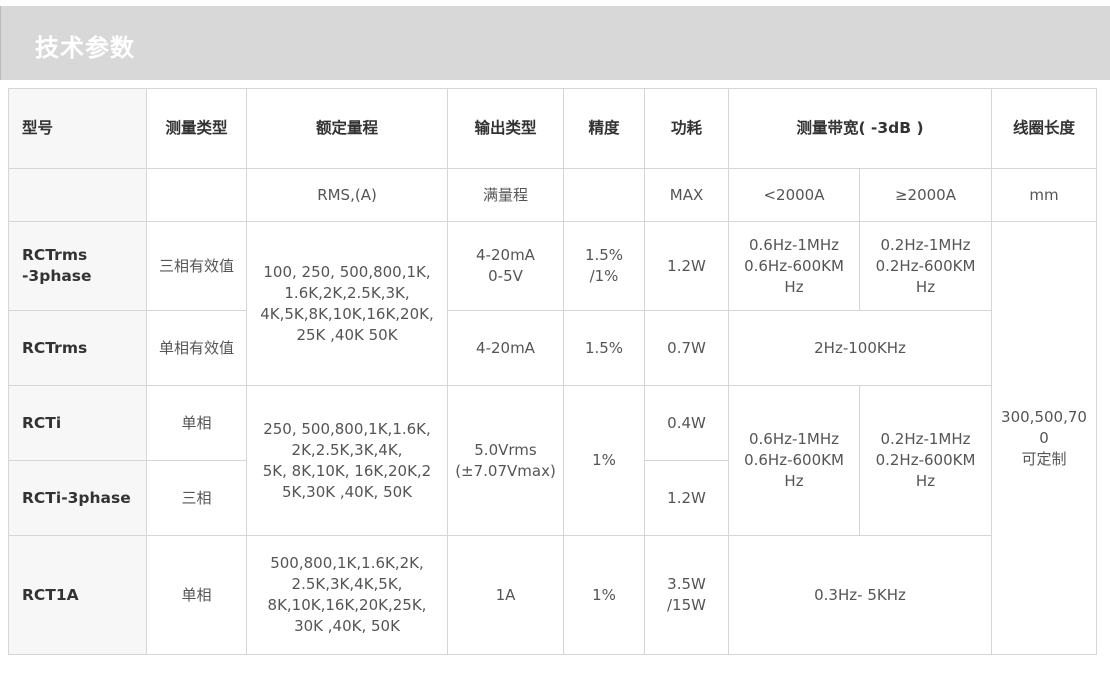 The image size is (1110, 687). Describe the element at coordinates (347, 626) in the screenshot. I see `range-line: 30K ,40K, 50K` at that location.